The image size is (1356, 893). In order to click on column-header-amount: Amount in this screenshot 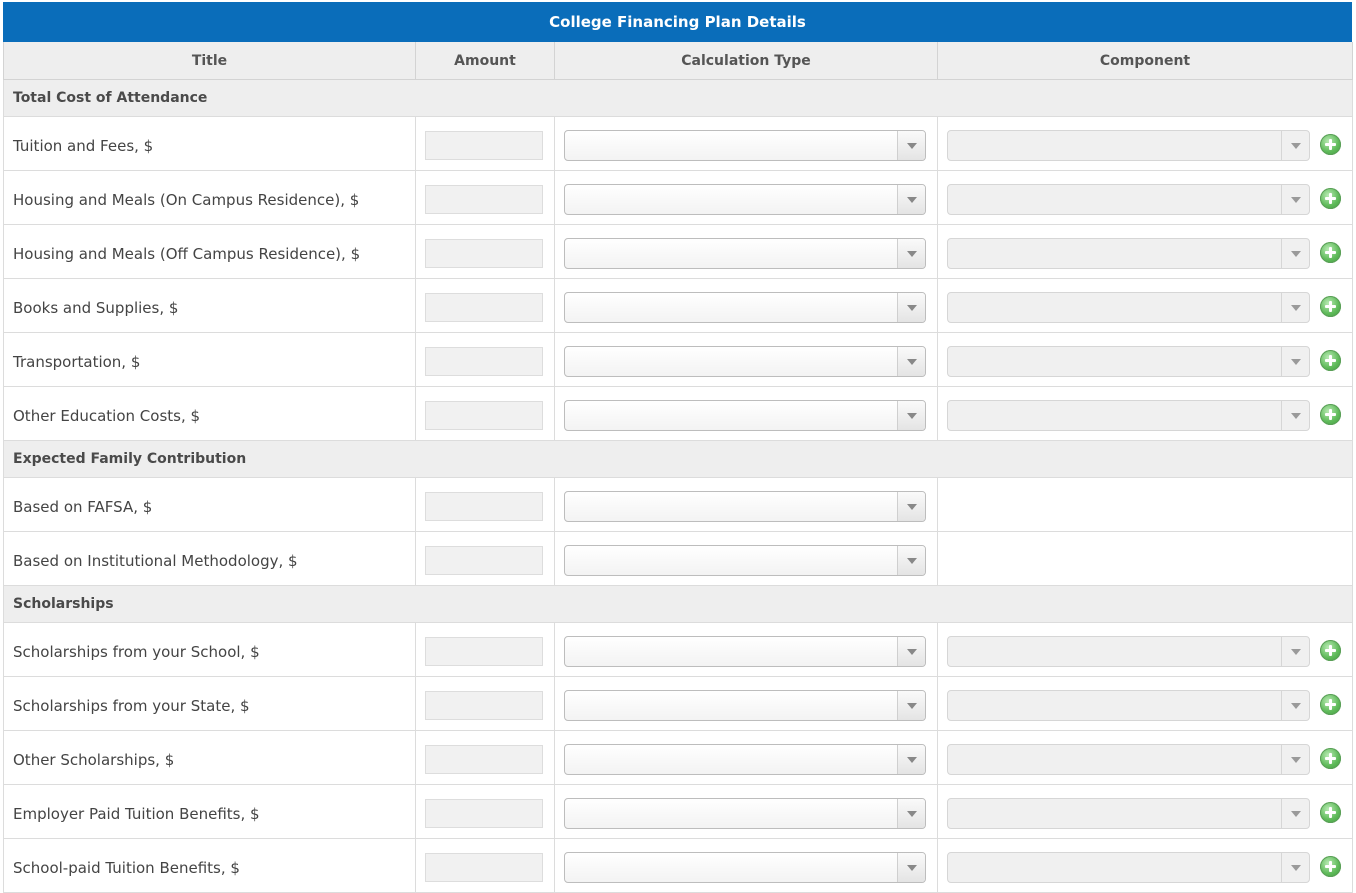, I will do `click(485, 61)`.